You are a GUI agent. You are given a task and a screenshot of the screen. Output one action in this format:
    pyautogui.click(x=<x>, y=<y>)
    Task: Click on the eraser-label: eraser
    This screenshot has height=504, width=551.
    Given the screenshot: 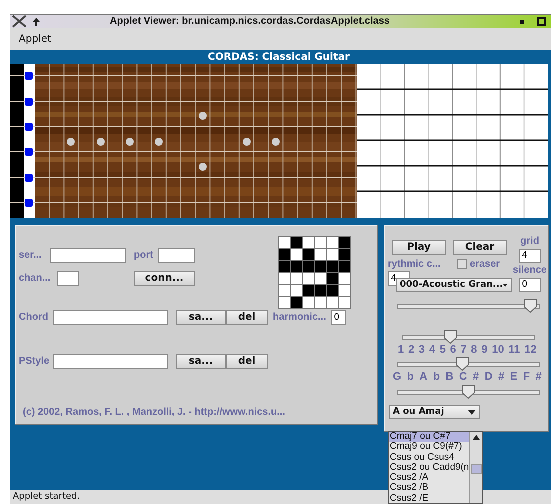 What is the action you would take?
    pyautogui.click(x=485, y=264)
    